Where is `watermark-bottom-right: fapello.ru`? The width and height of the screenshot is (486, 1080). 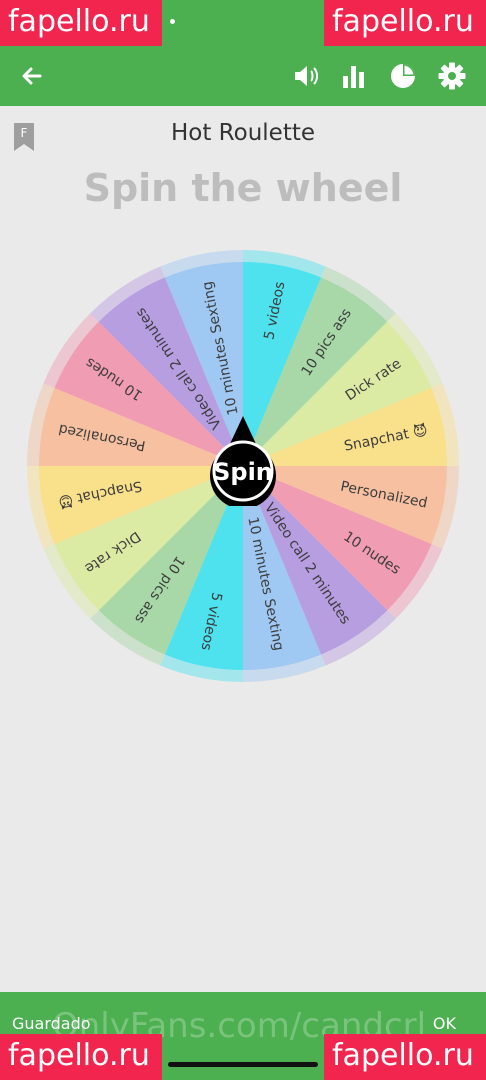
watermark-bottom-right: fapello.ru is located at coordinates (405, 1057).